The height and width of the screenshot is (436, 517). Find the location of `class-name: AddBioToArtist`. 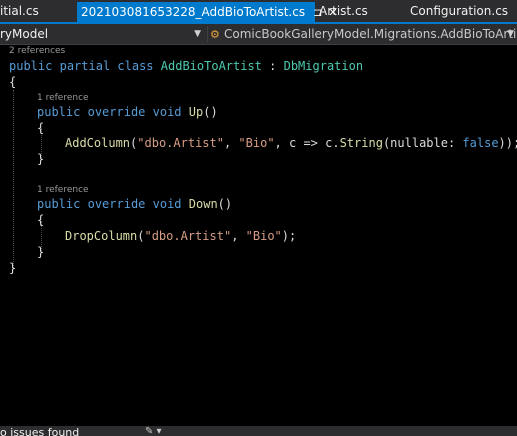

class-name: AddBioToArtist is located at coordinates (211, 66).